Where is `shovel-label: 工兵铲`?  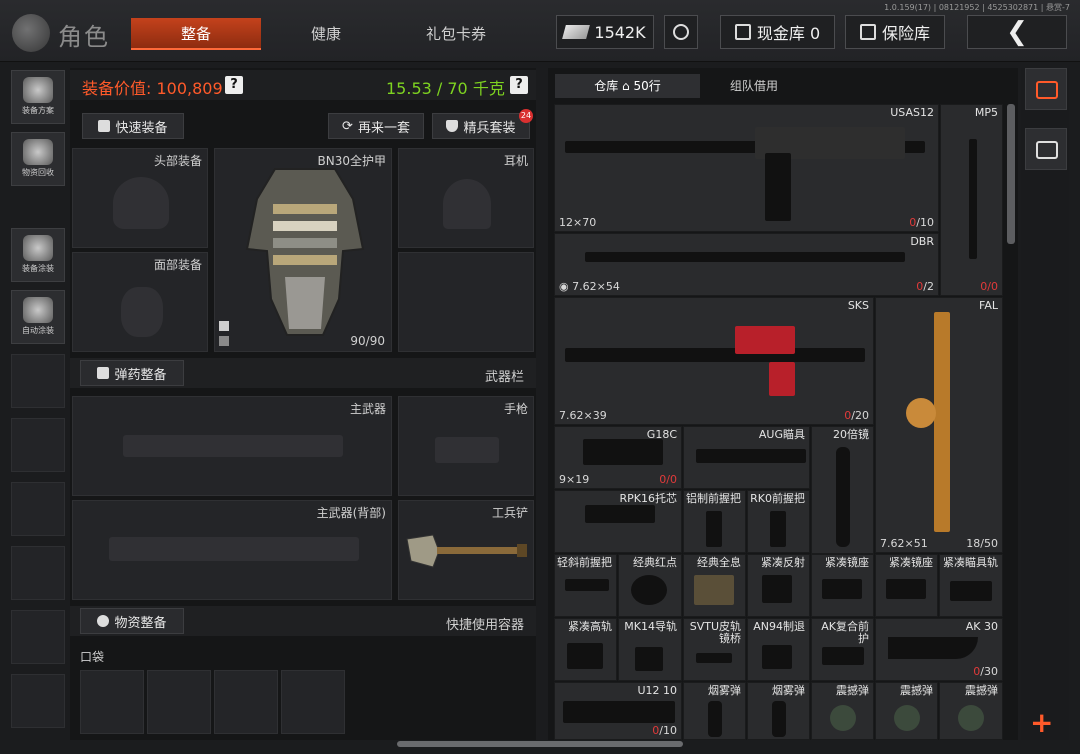 shovel-label: 工兵铲 is located at coordinates (509, 513).